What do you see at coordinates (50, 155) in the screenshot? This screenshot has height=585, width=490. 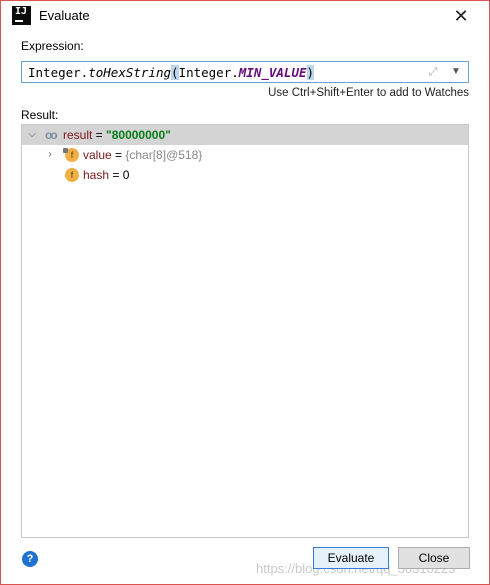 I see `chevron-right-icon: ›` at bounding box center [50, 155].